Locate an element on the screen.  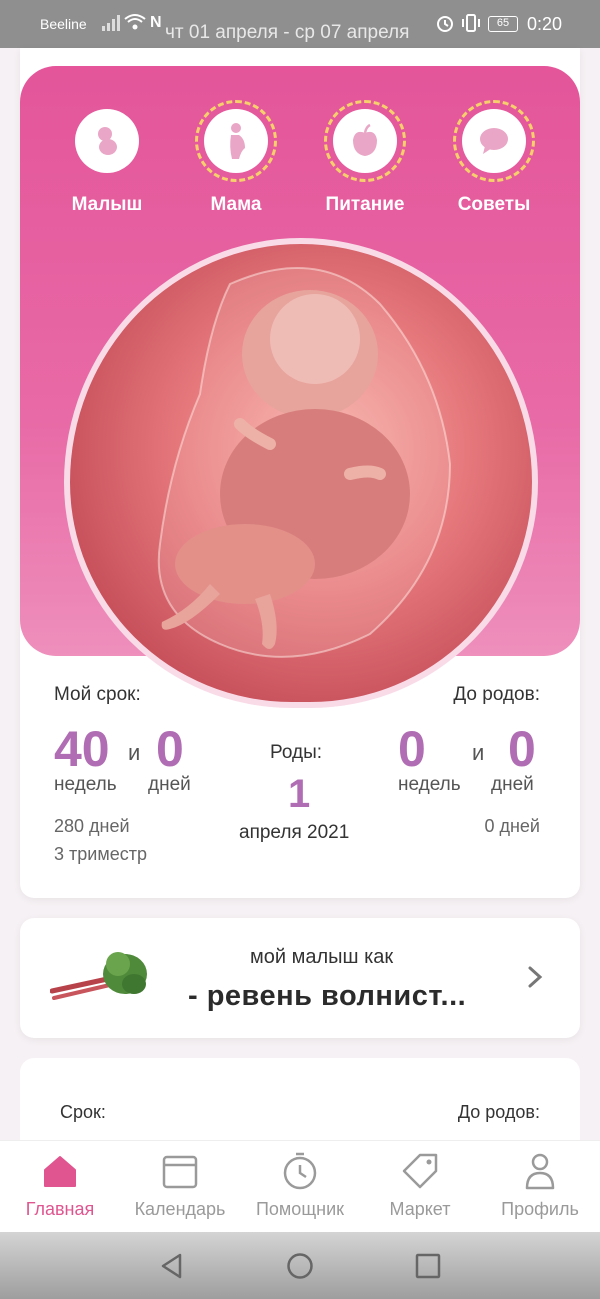
tab-home-label: Главная is located at coordinates (60, 1209).